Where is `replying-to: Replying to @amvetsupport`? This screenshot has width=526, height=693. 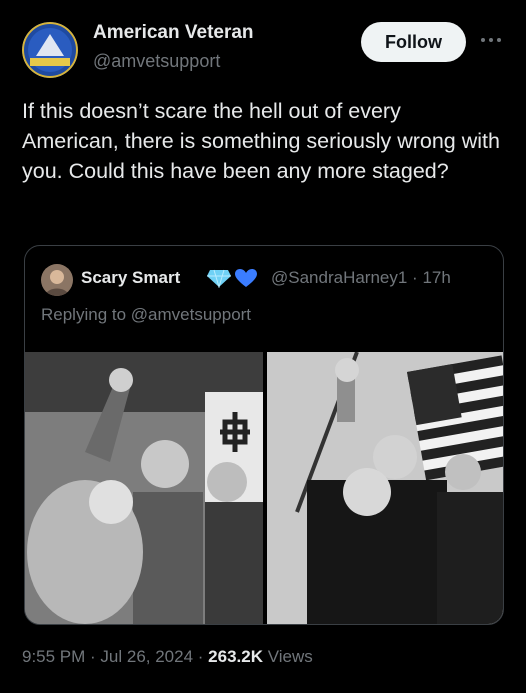
replying-to: Replying to @amvetsupport is located at coordinates (146, 315).